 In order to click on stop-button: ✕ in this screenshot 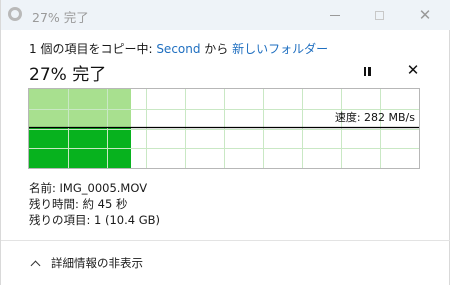, I will do `click(413, 70)`.